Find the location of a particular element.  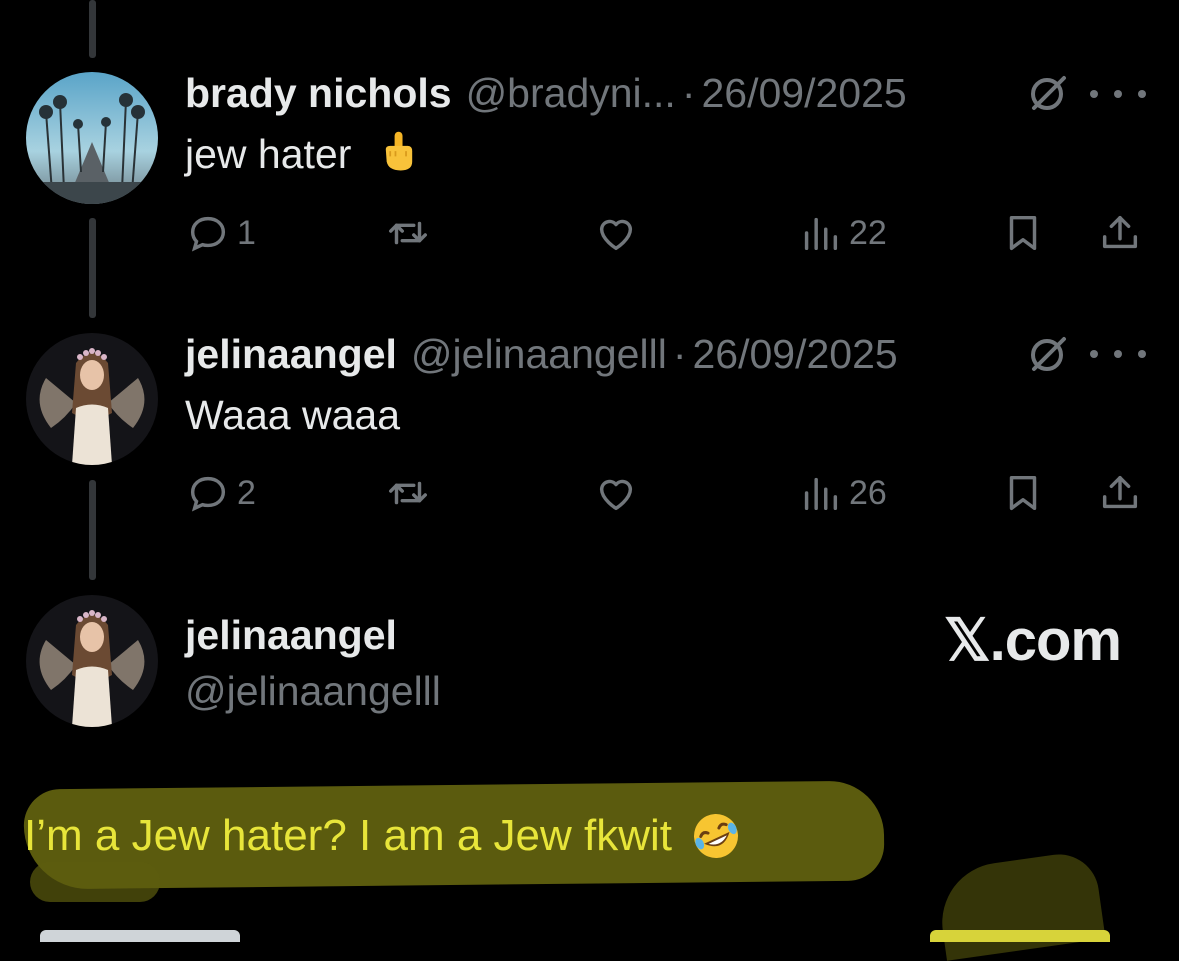

reply-text: Waaa waaa is located at coordinates (292, 415).